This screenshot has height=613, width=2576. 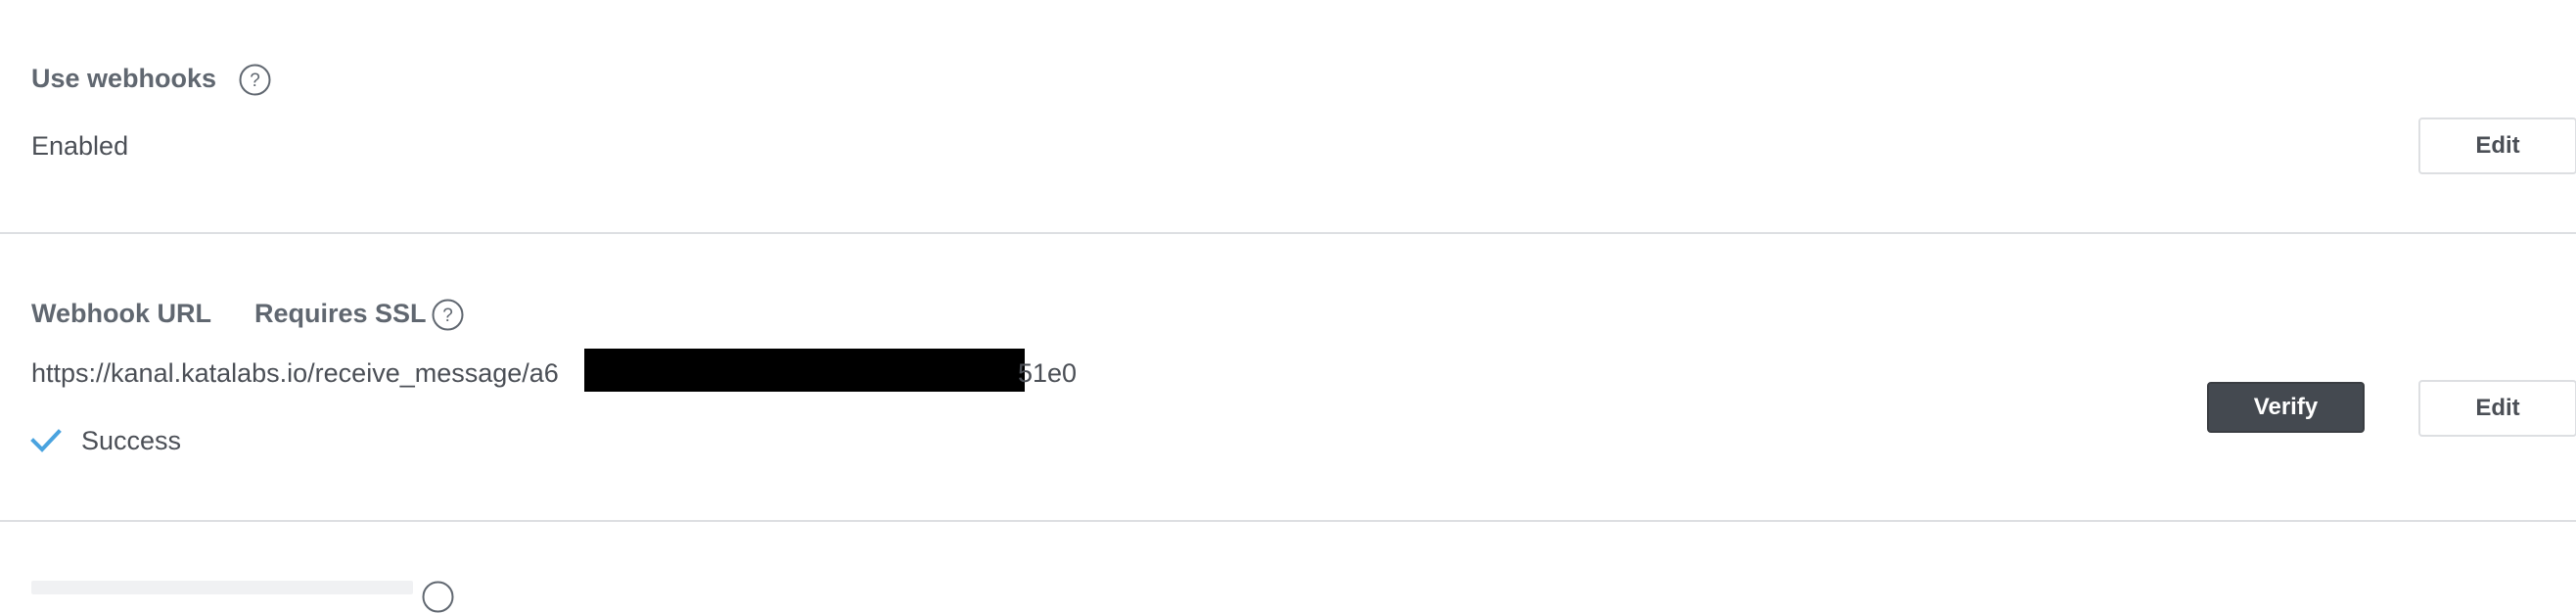 What do you see at coordinates (121, 313) in the screenshot?
I see `webhook-url-title: Webhook URL` at bounding box center [121, 313].